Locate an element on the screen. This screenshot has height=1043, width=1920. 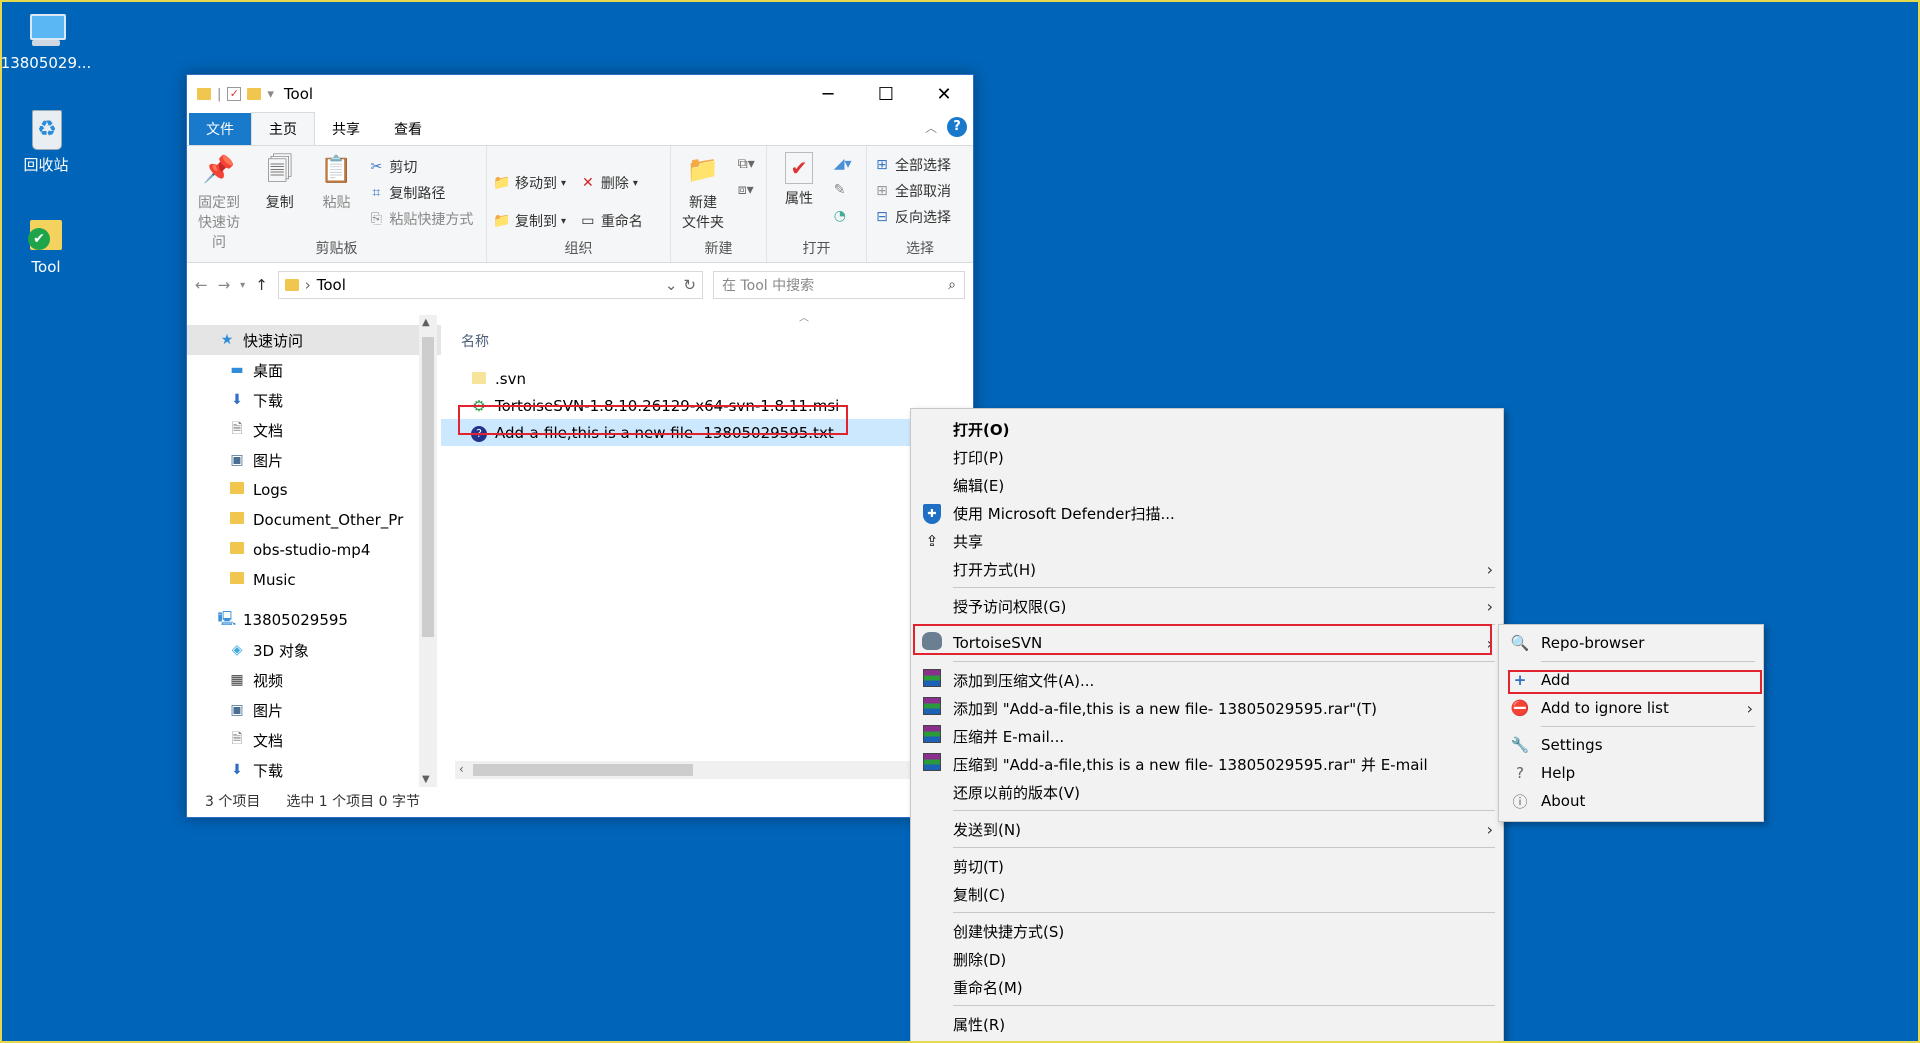
tab-file: 文件 is located at coordinates (220, 129).